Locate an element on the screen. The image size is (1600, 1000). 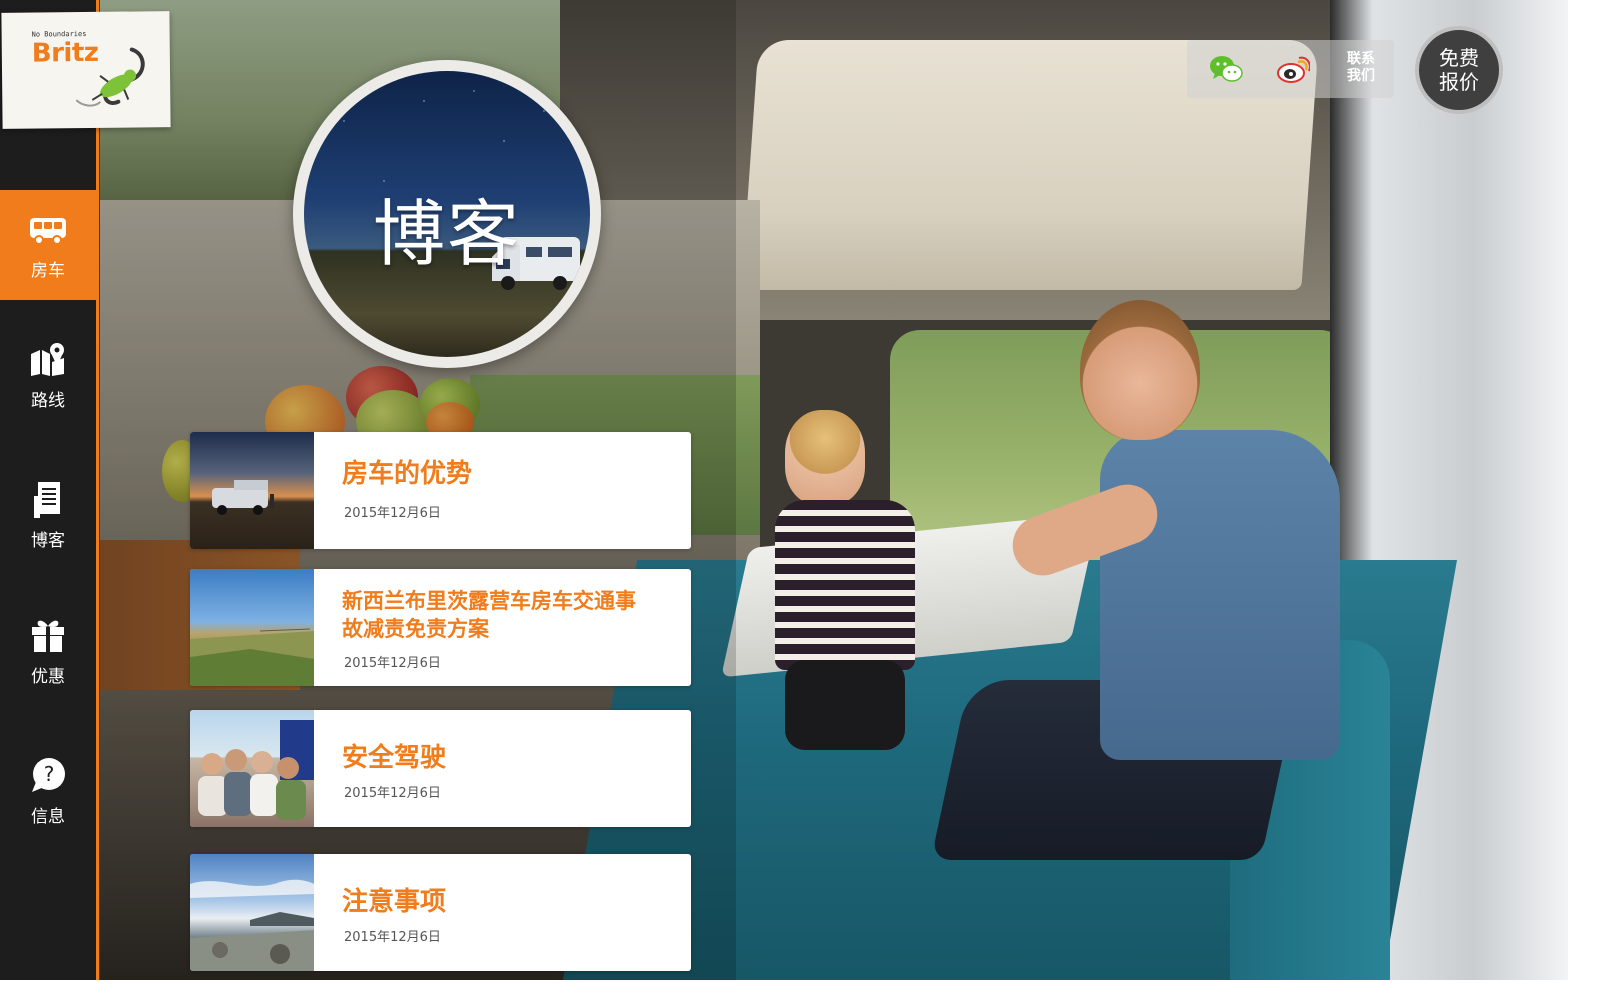
hero-title: 博客 is located at coordinates (446, 234).